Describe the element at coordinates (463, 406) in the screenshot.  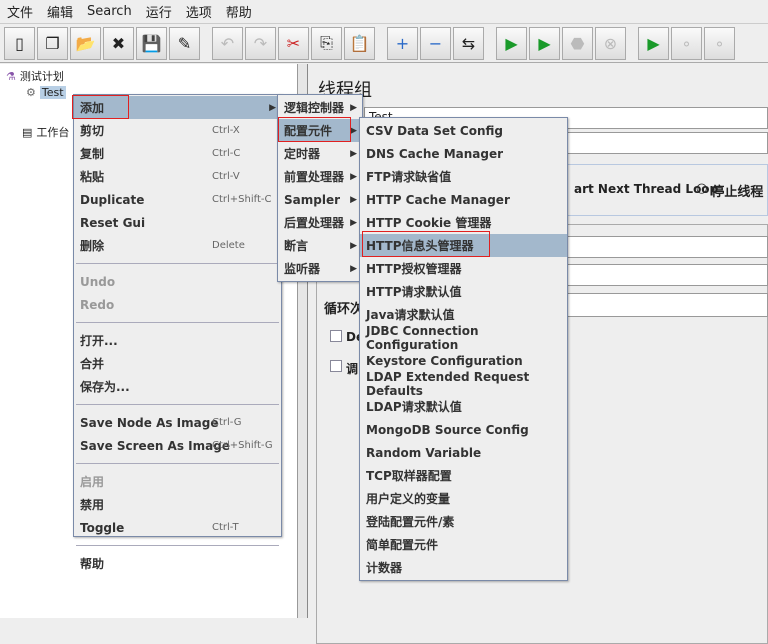
I see `menu-item: LDAP请求默认值` at that location.